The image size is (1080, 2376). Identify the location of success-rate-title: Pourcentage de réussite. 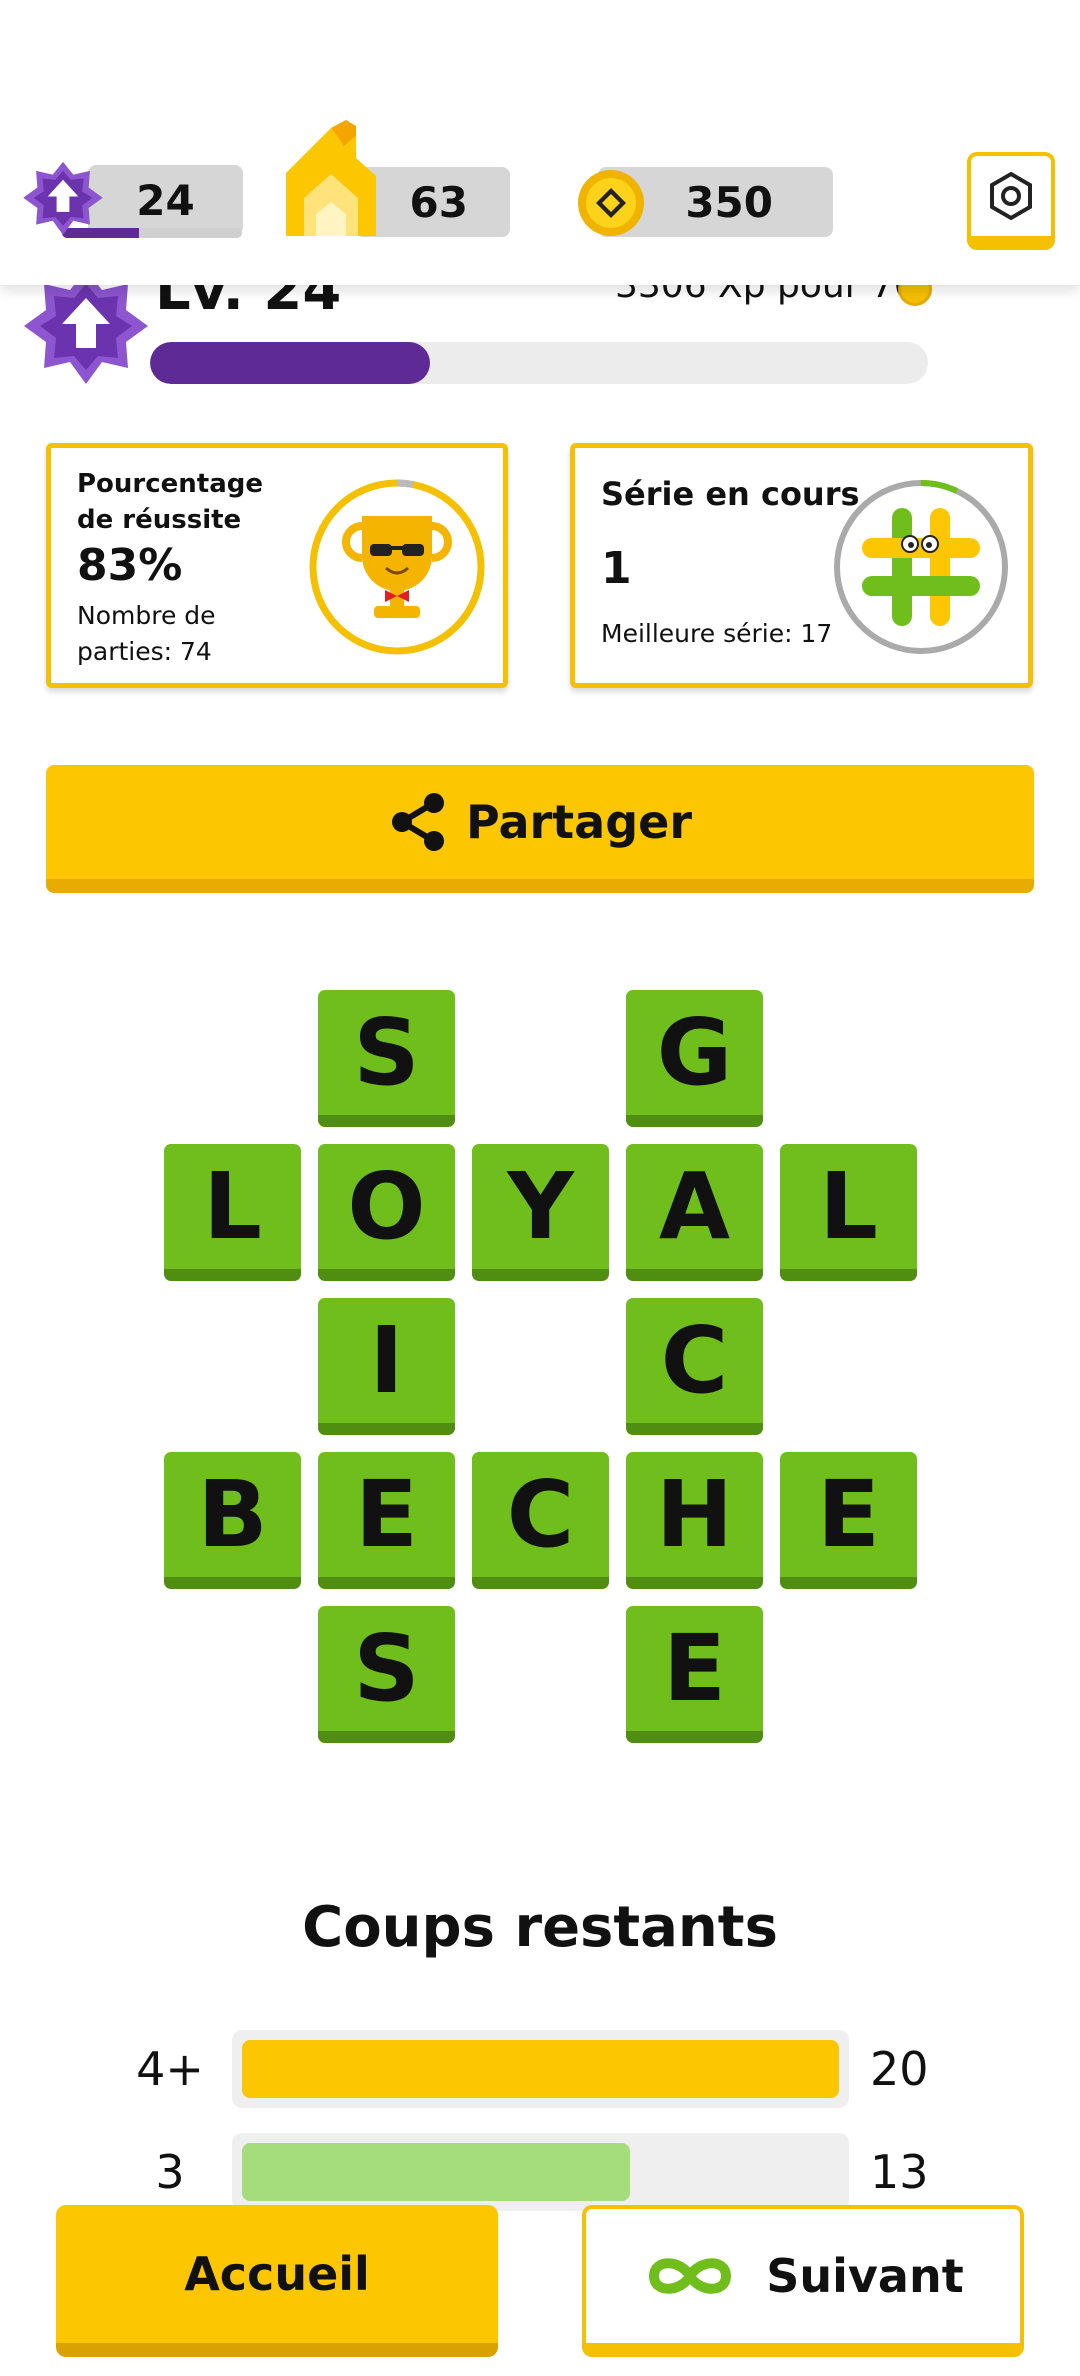
(170, 502).